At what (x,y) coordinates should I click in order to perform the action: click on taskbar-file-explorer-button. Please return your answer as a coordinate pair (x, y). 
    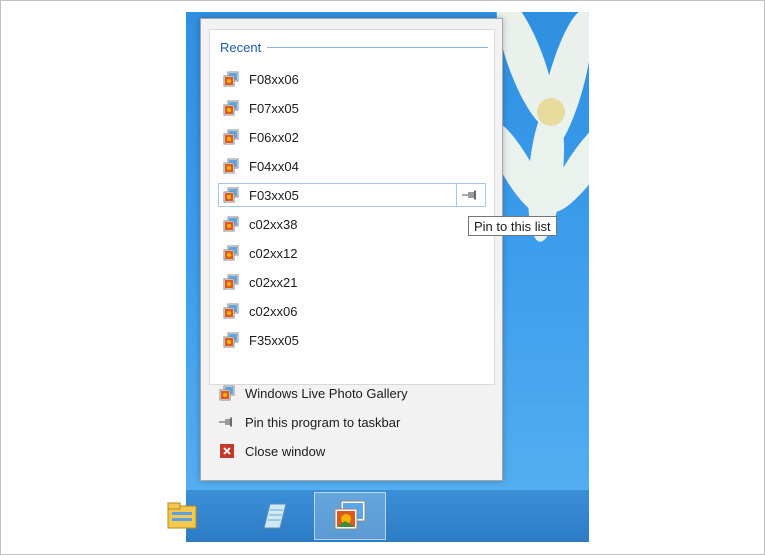
    Looking at the image, I should click on (182, 516).